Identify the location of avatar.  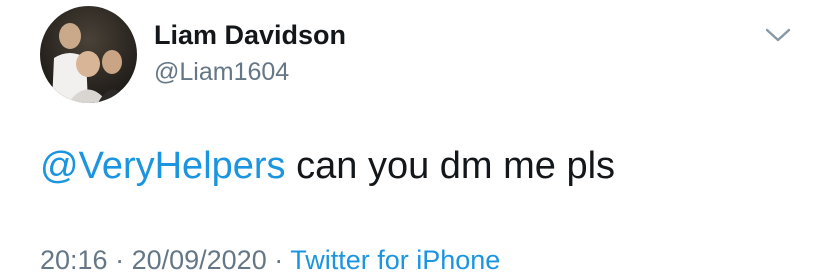
(88, 54).